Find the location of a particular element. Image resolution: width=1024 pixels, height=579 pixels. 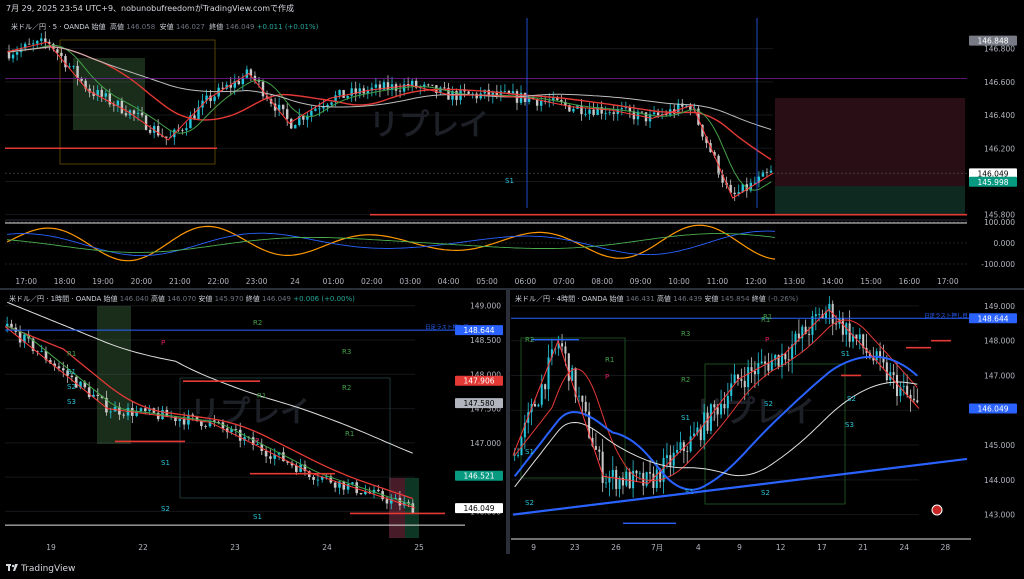

price-tag-text: 147.906 is located at coordinates (478, 381).